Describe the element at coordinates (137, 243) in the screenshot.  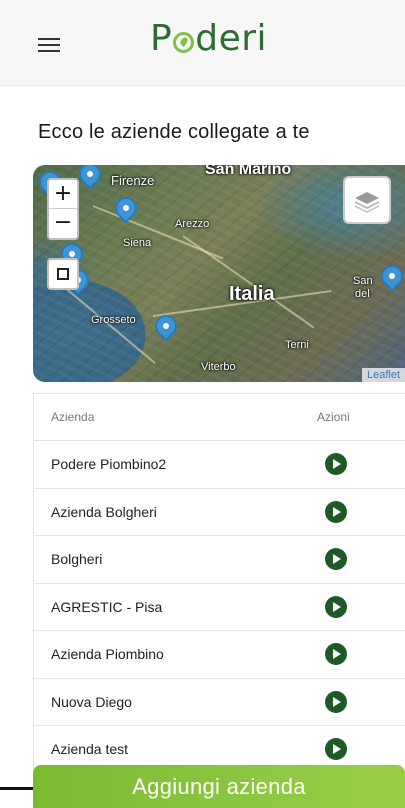
I see `map-label-siena: Siena` at that location.